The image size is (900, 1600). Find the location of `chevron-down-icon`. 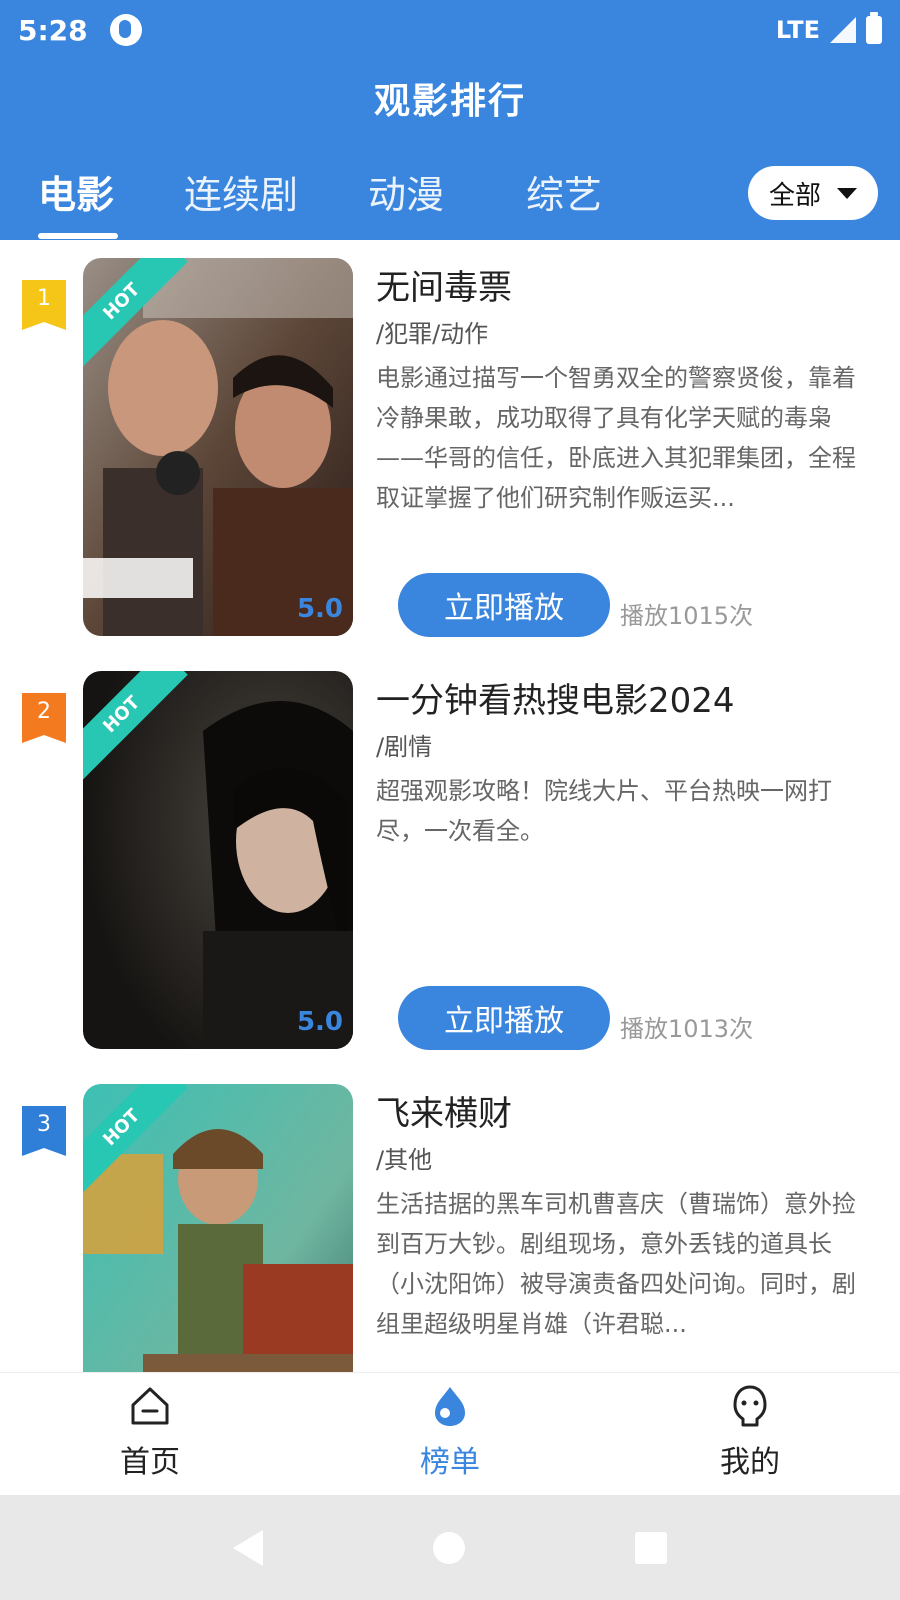

chevron-down-icon is located at coordinates (847, 193).